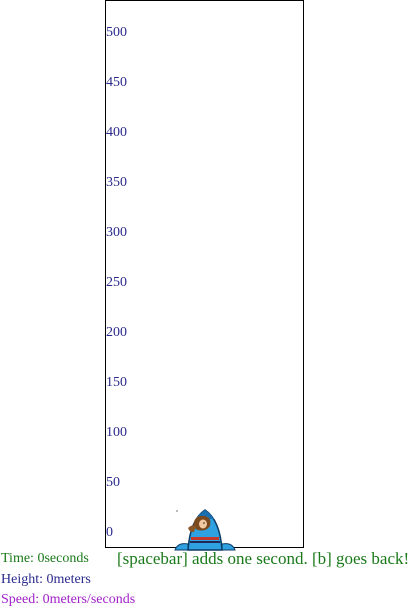 The image size is (411, 611). What do you see at coordinates (19, 558) in the screenshot?
I see `time-label: Time:` at bounding box center [19, 558].